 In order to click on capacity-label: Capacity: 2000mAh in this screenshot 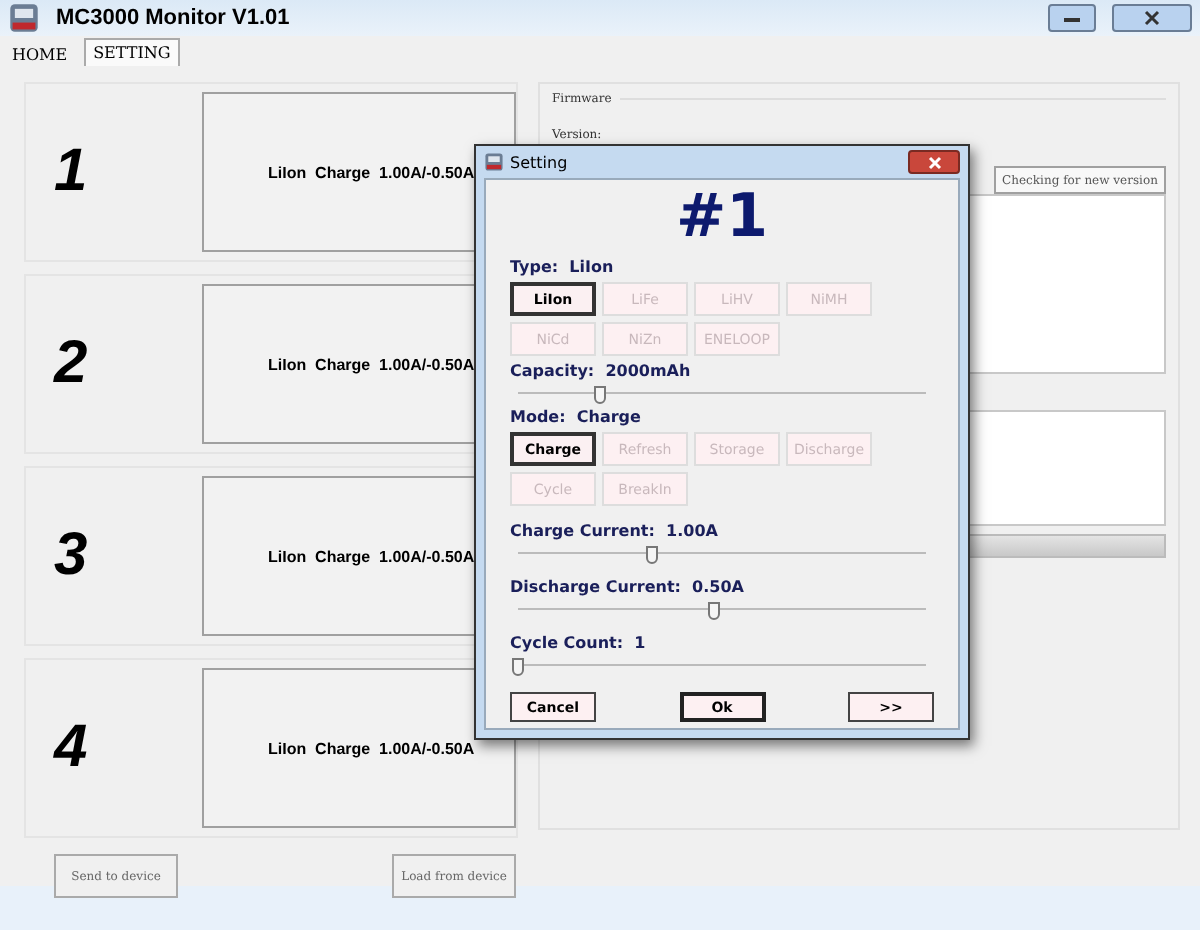, I will do `click(601, 371)`.